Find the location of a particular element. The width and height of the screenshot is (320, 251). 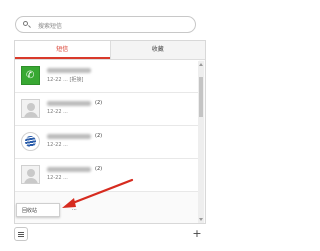

annotation-arrow-icon is located at coordinates (98, 193).